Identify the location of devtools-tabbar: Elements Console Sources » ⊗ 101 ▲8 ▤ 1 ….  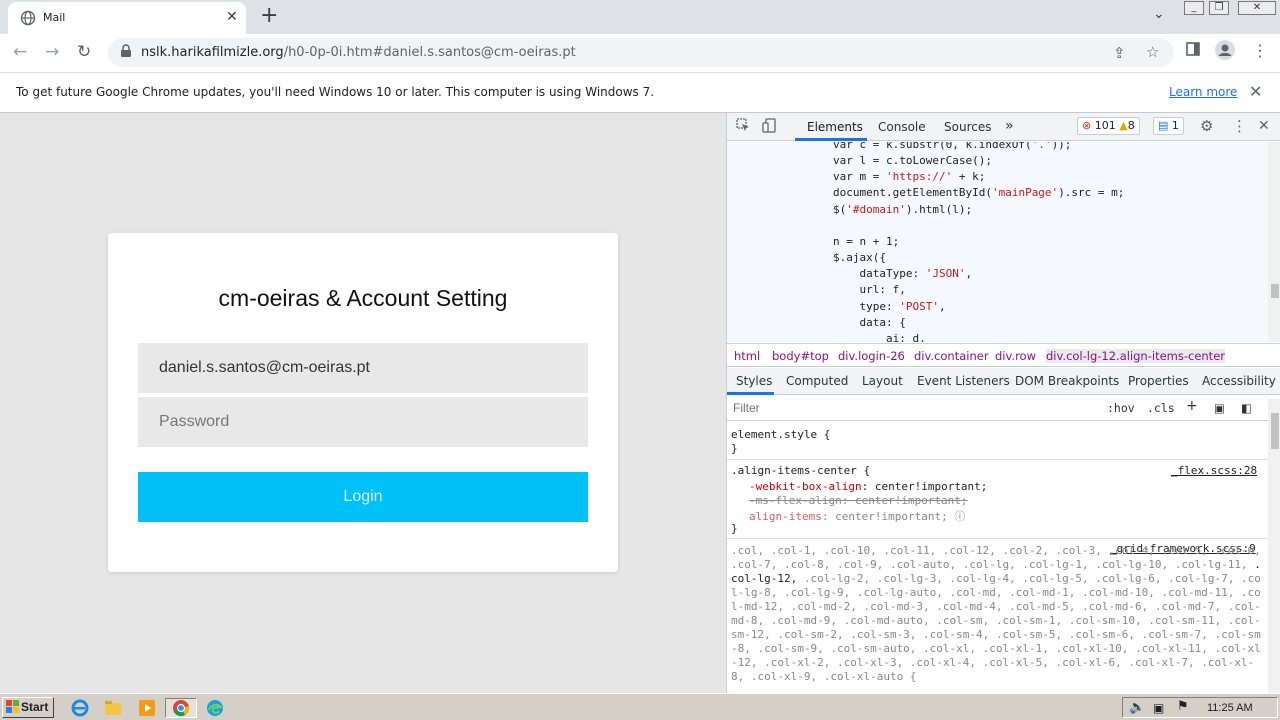
(1003, 127).